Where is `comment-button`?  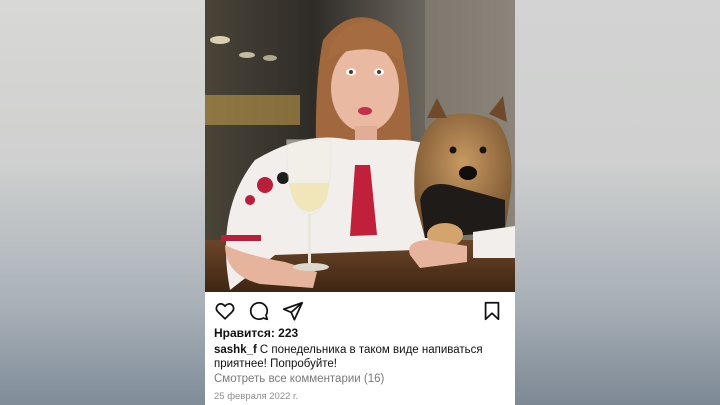 comment-button is located at coordinates (259, 311).